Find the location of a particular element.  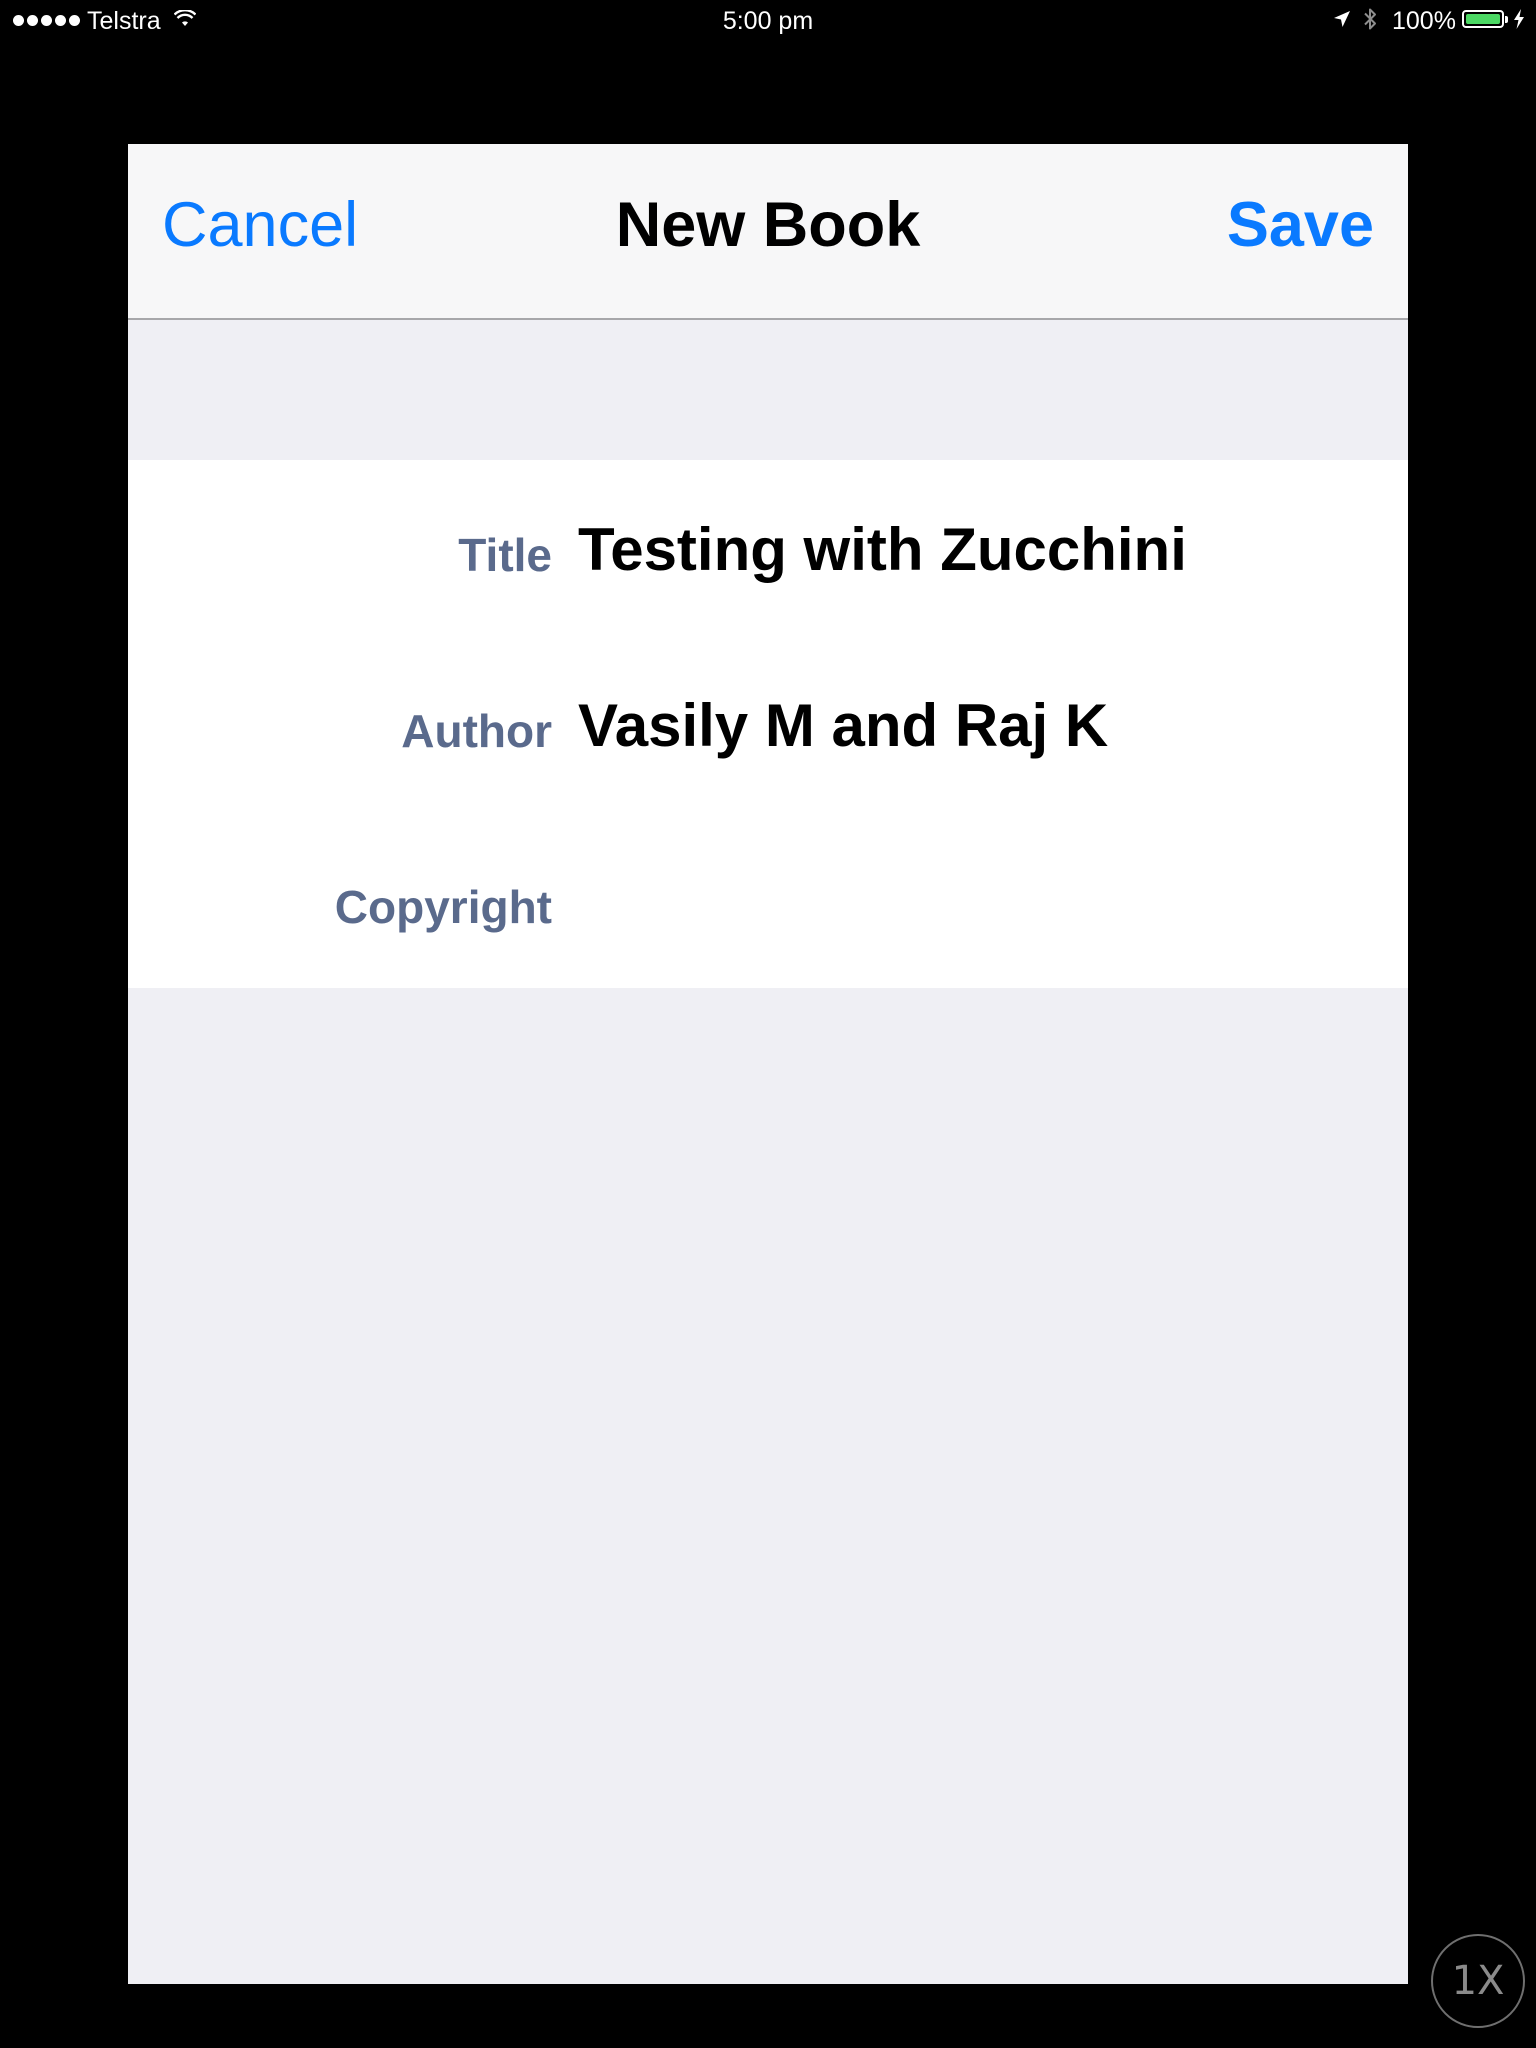

zoom-indicator-button: 1X is located at coordinates (1478, 1981).